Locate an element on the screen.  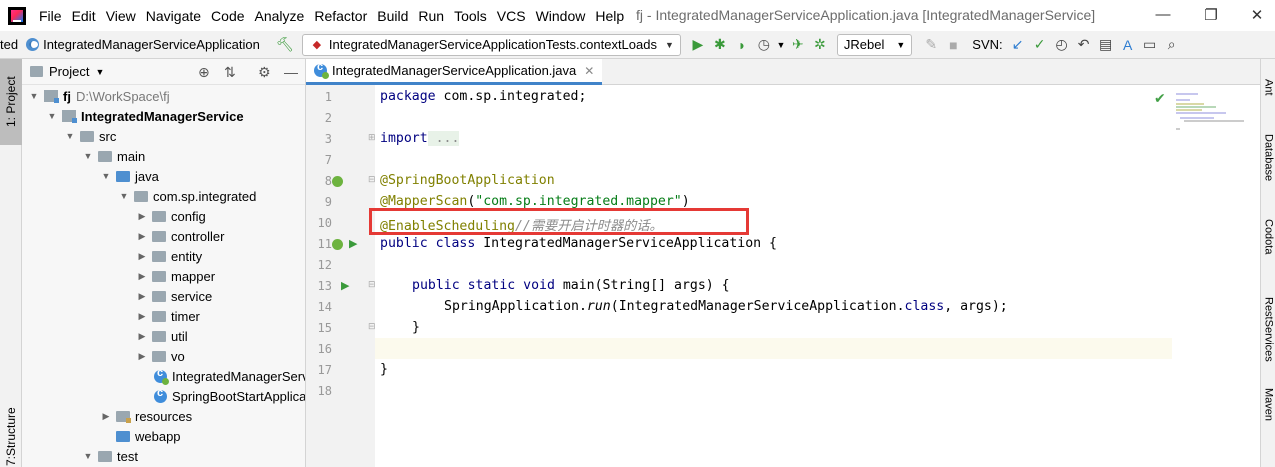
menu-run: Run is located at coordinates (431, 16).